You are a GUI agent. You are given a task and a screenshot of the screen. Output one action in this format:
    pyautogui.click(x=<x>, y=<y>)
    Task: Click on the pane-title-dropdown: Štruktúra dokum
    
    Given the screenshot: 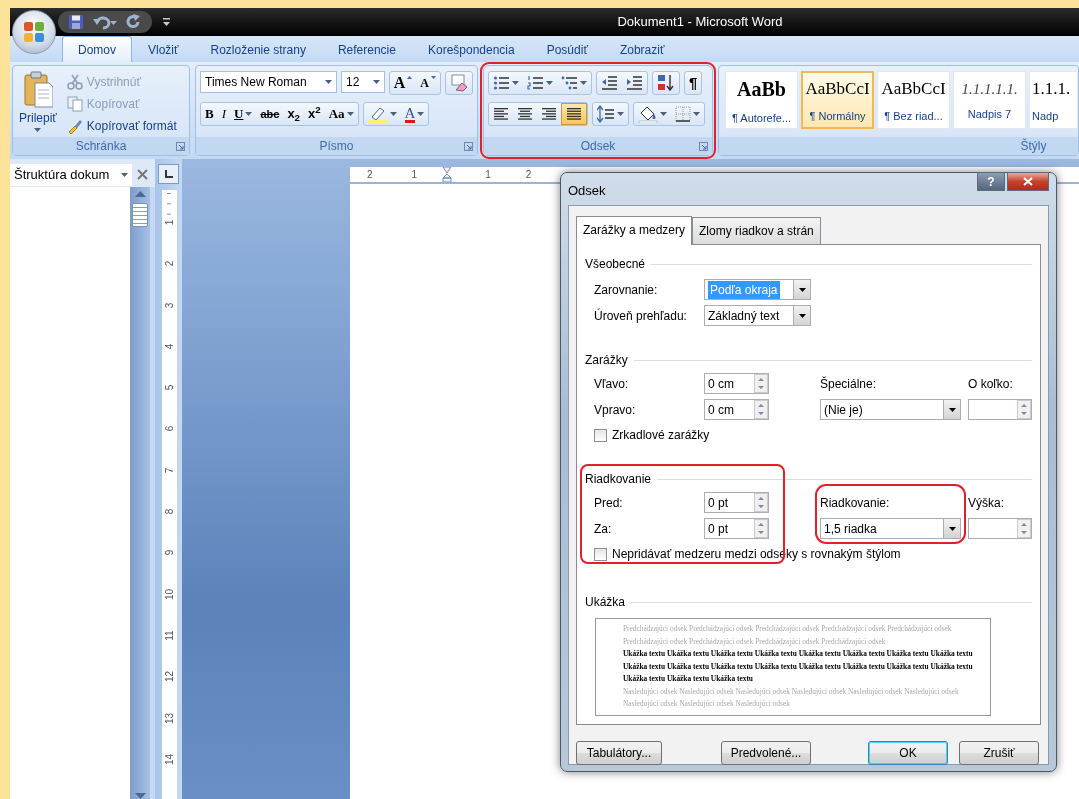 What is the action you would take?
    pyautogui.click(x=71, y=174)
    